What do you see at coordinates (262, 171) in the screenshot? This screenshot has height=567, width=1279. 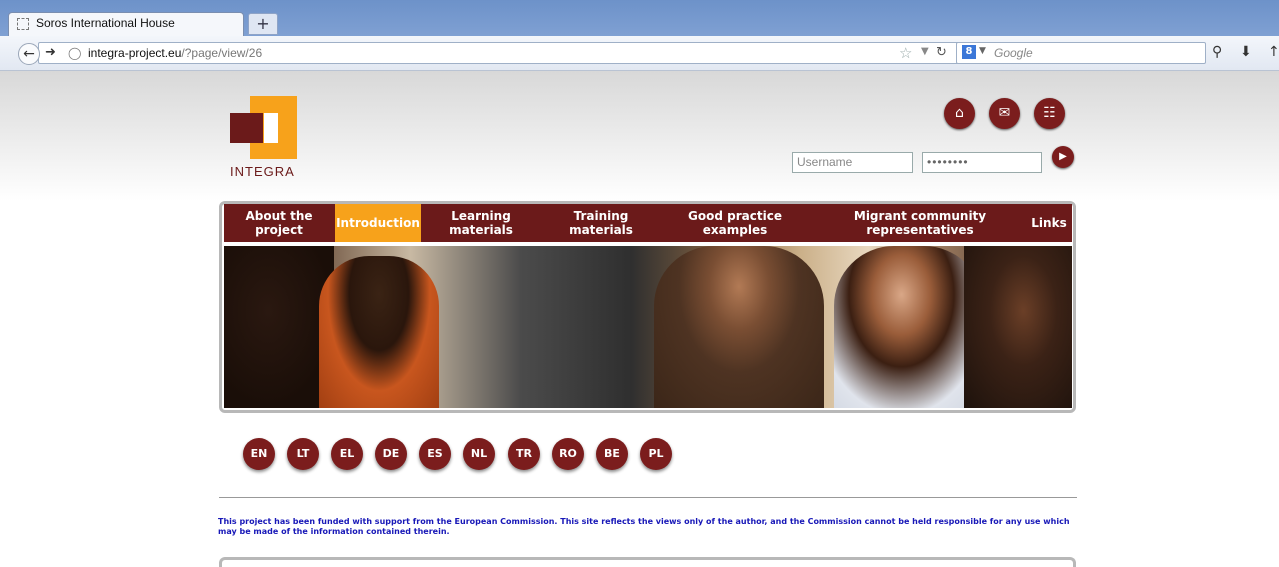 I see `logo-text: INTEGRA` at bounding box center [262, 171].